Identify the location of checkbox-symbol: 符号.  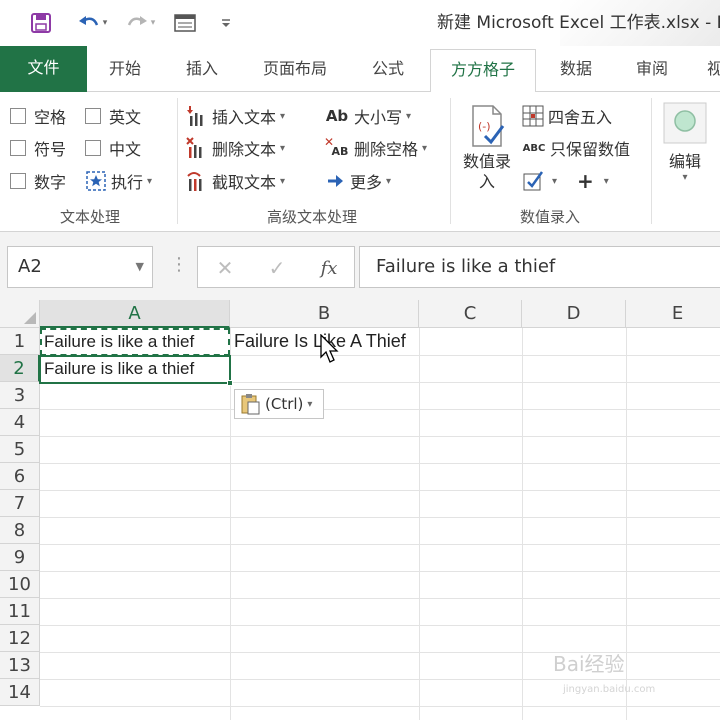
(38, 148).